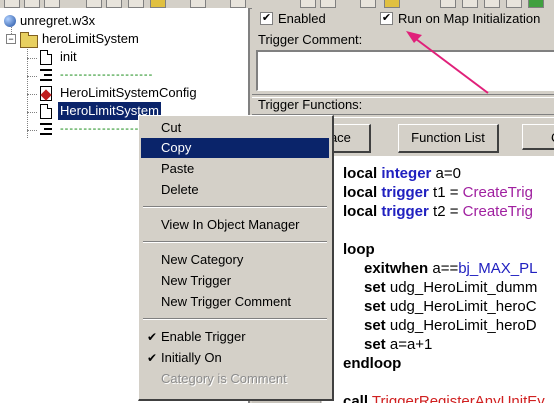 The width and height of the screenshot is (554, 403). Describe the element at coordinates (451, 287) in the screenshot. I see `code-line: set udg_HeroLimit_dumm` at that location.